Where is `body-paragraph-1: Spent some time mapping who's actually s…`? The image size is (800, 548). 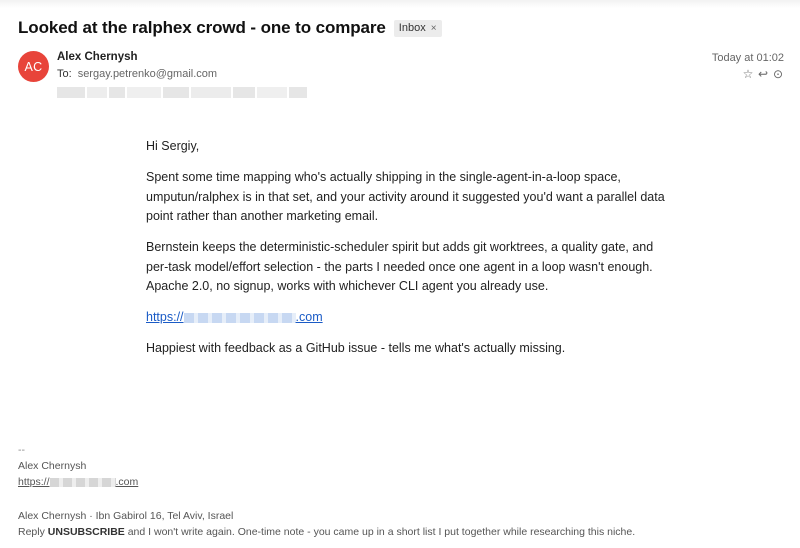 body-paragraph-1: Spent some time mapping who's actually s… is located at coordinates (405, 196).